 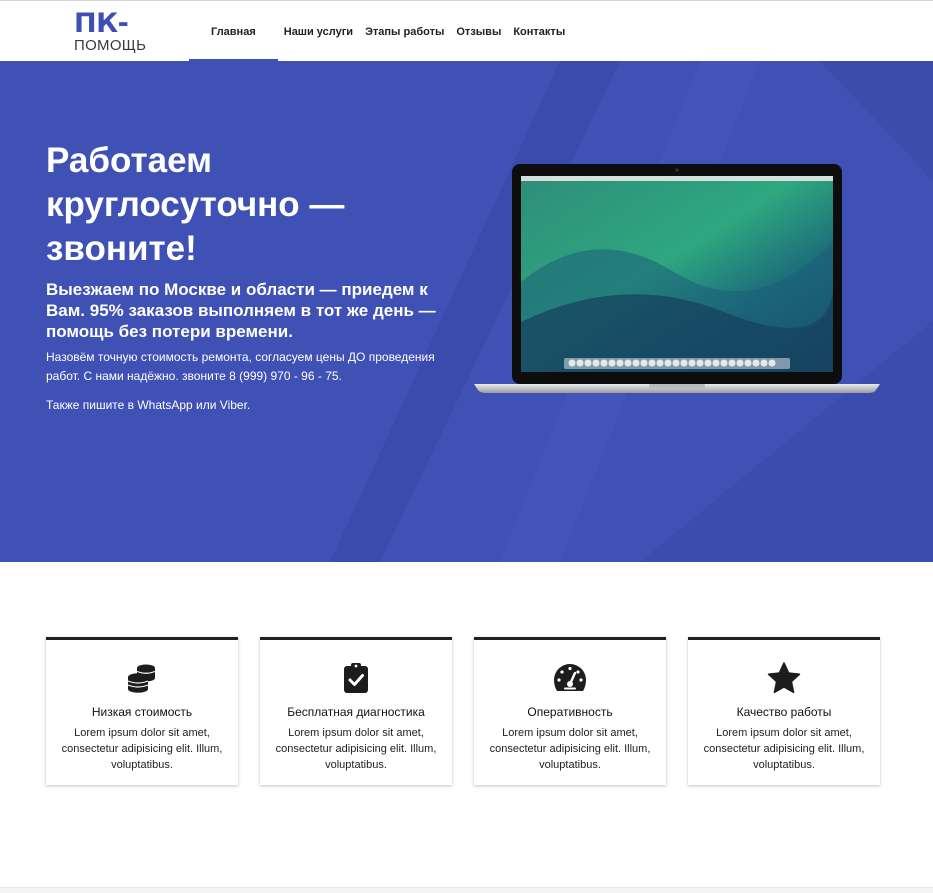 I want to click on feature-title: Качество работы, so click(x=784, y=712).